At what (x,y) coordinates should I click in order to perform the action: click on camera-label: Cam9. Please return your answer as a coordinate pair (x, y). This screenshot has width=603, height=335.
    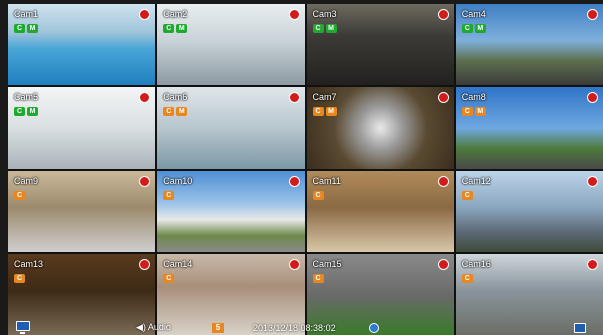
    Looking at the image, I should click on (26, 180).